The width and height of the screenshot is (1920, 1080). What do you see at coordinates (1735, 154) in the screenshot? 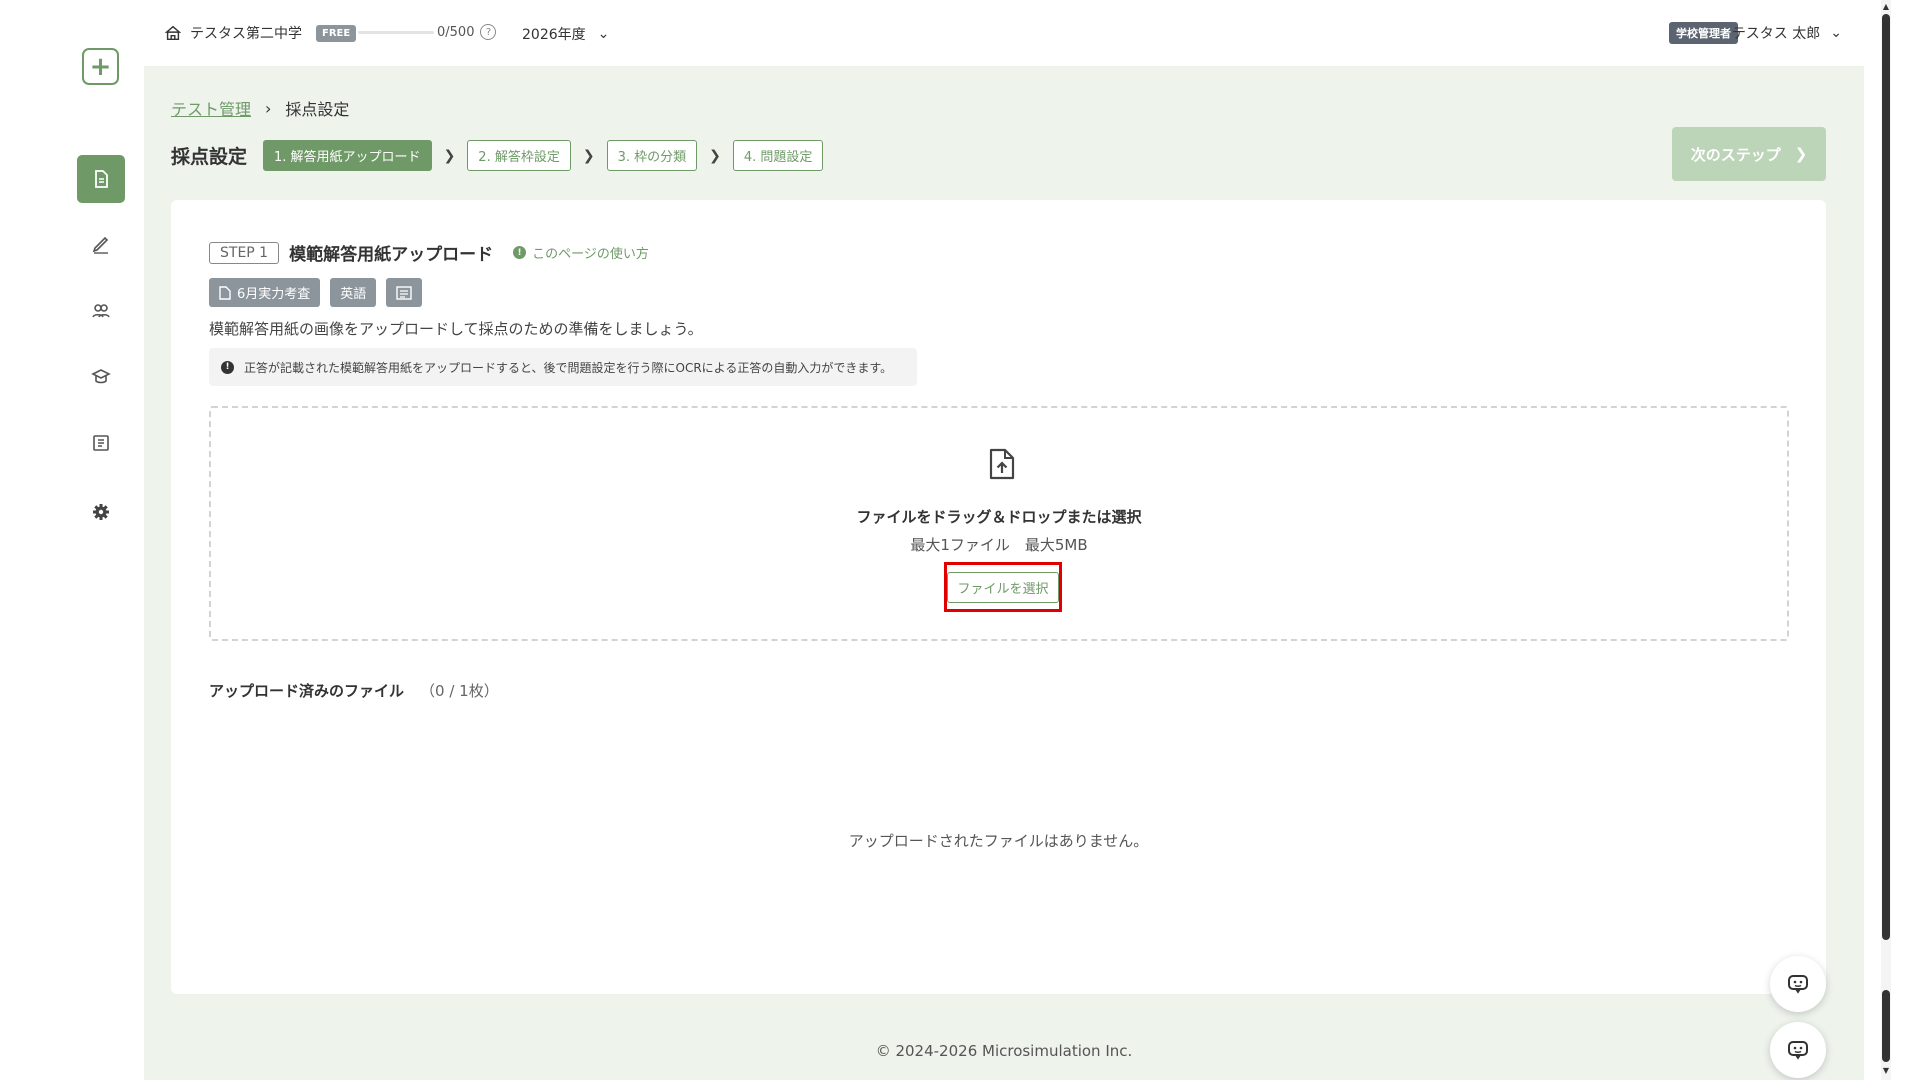
I see `next-step-label: 次のステップ` at bounding box center [1735, 154].